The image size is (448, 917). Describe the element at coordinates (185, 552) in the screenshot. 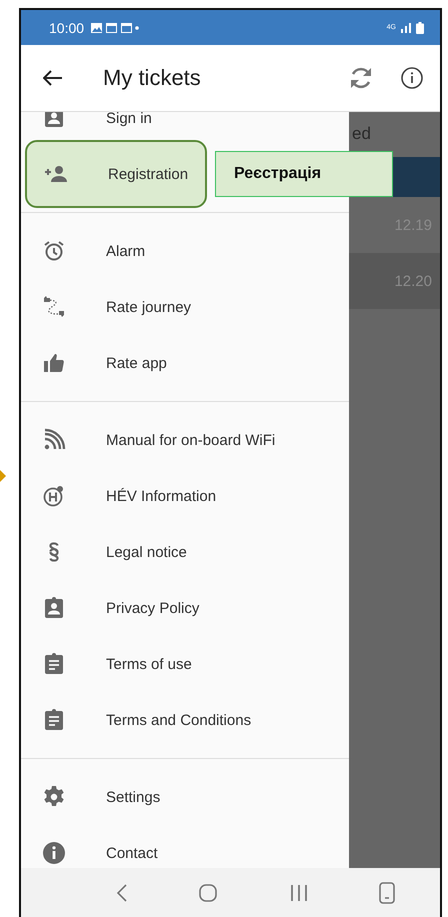

I see `drawer-item: Legal notice` at that location.